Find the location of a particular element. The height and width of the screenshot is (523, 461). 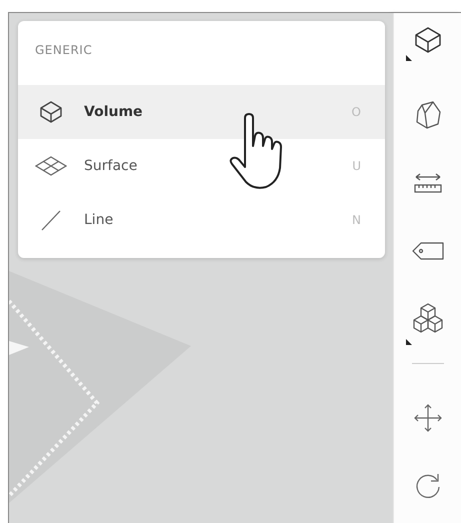

plane-icon is located at coordinates (51, 166).